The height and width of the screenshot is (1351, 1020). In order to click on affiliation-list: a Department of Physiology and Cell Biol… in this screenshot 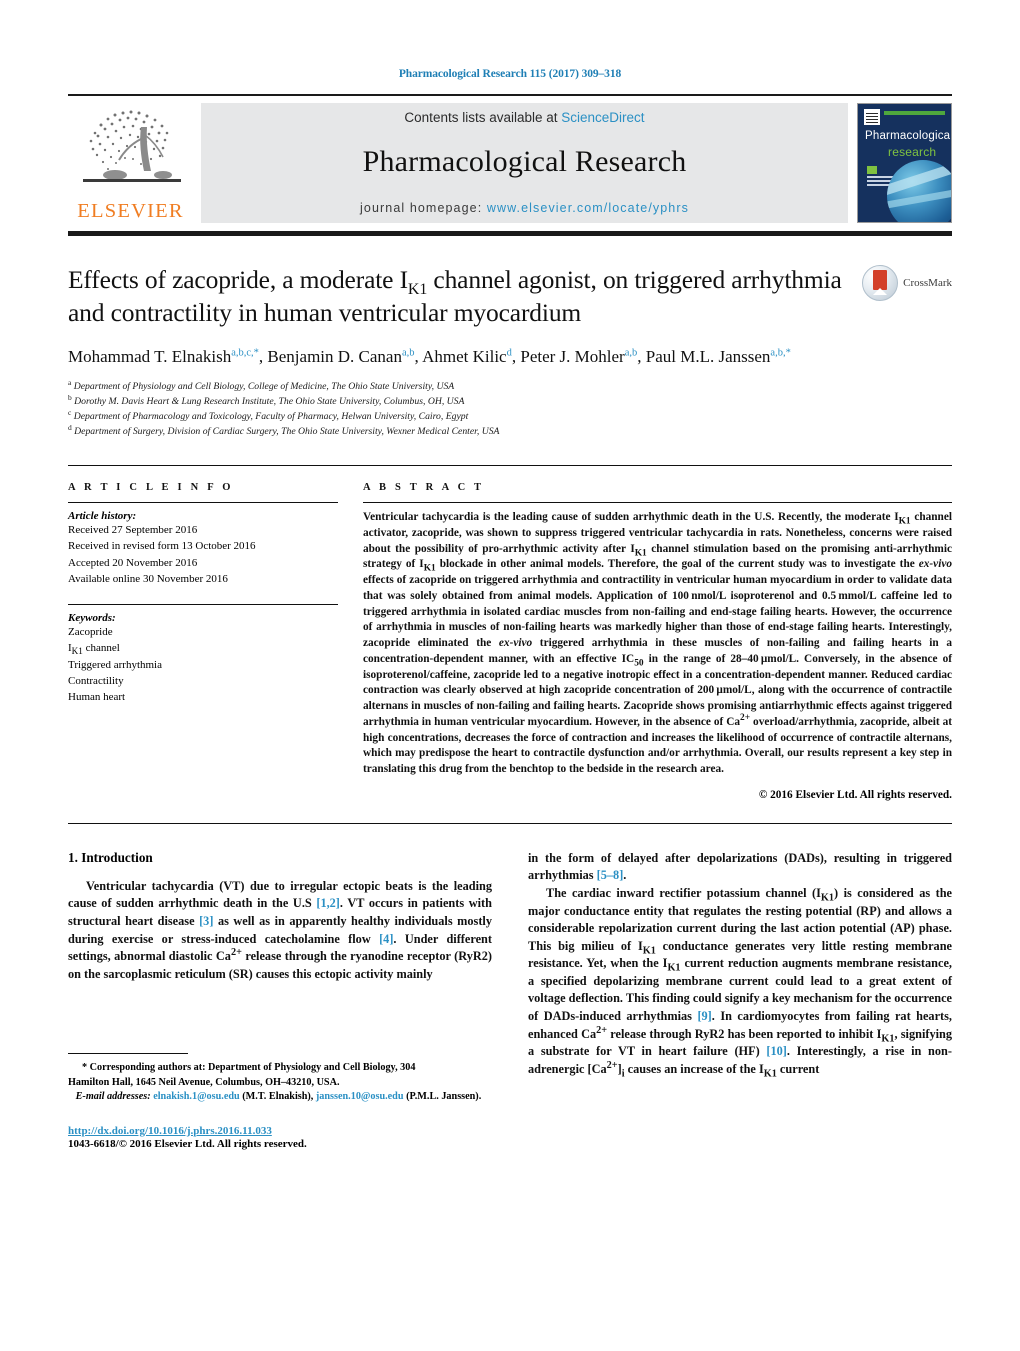, I will do `click(510, 408)`.